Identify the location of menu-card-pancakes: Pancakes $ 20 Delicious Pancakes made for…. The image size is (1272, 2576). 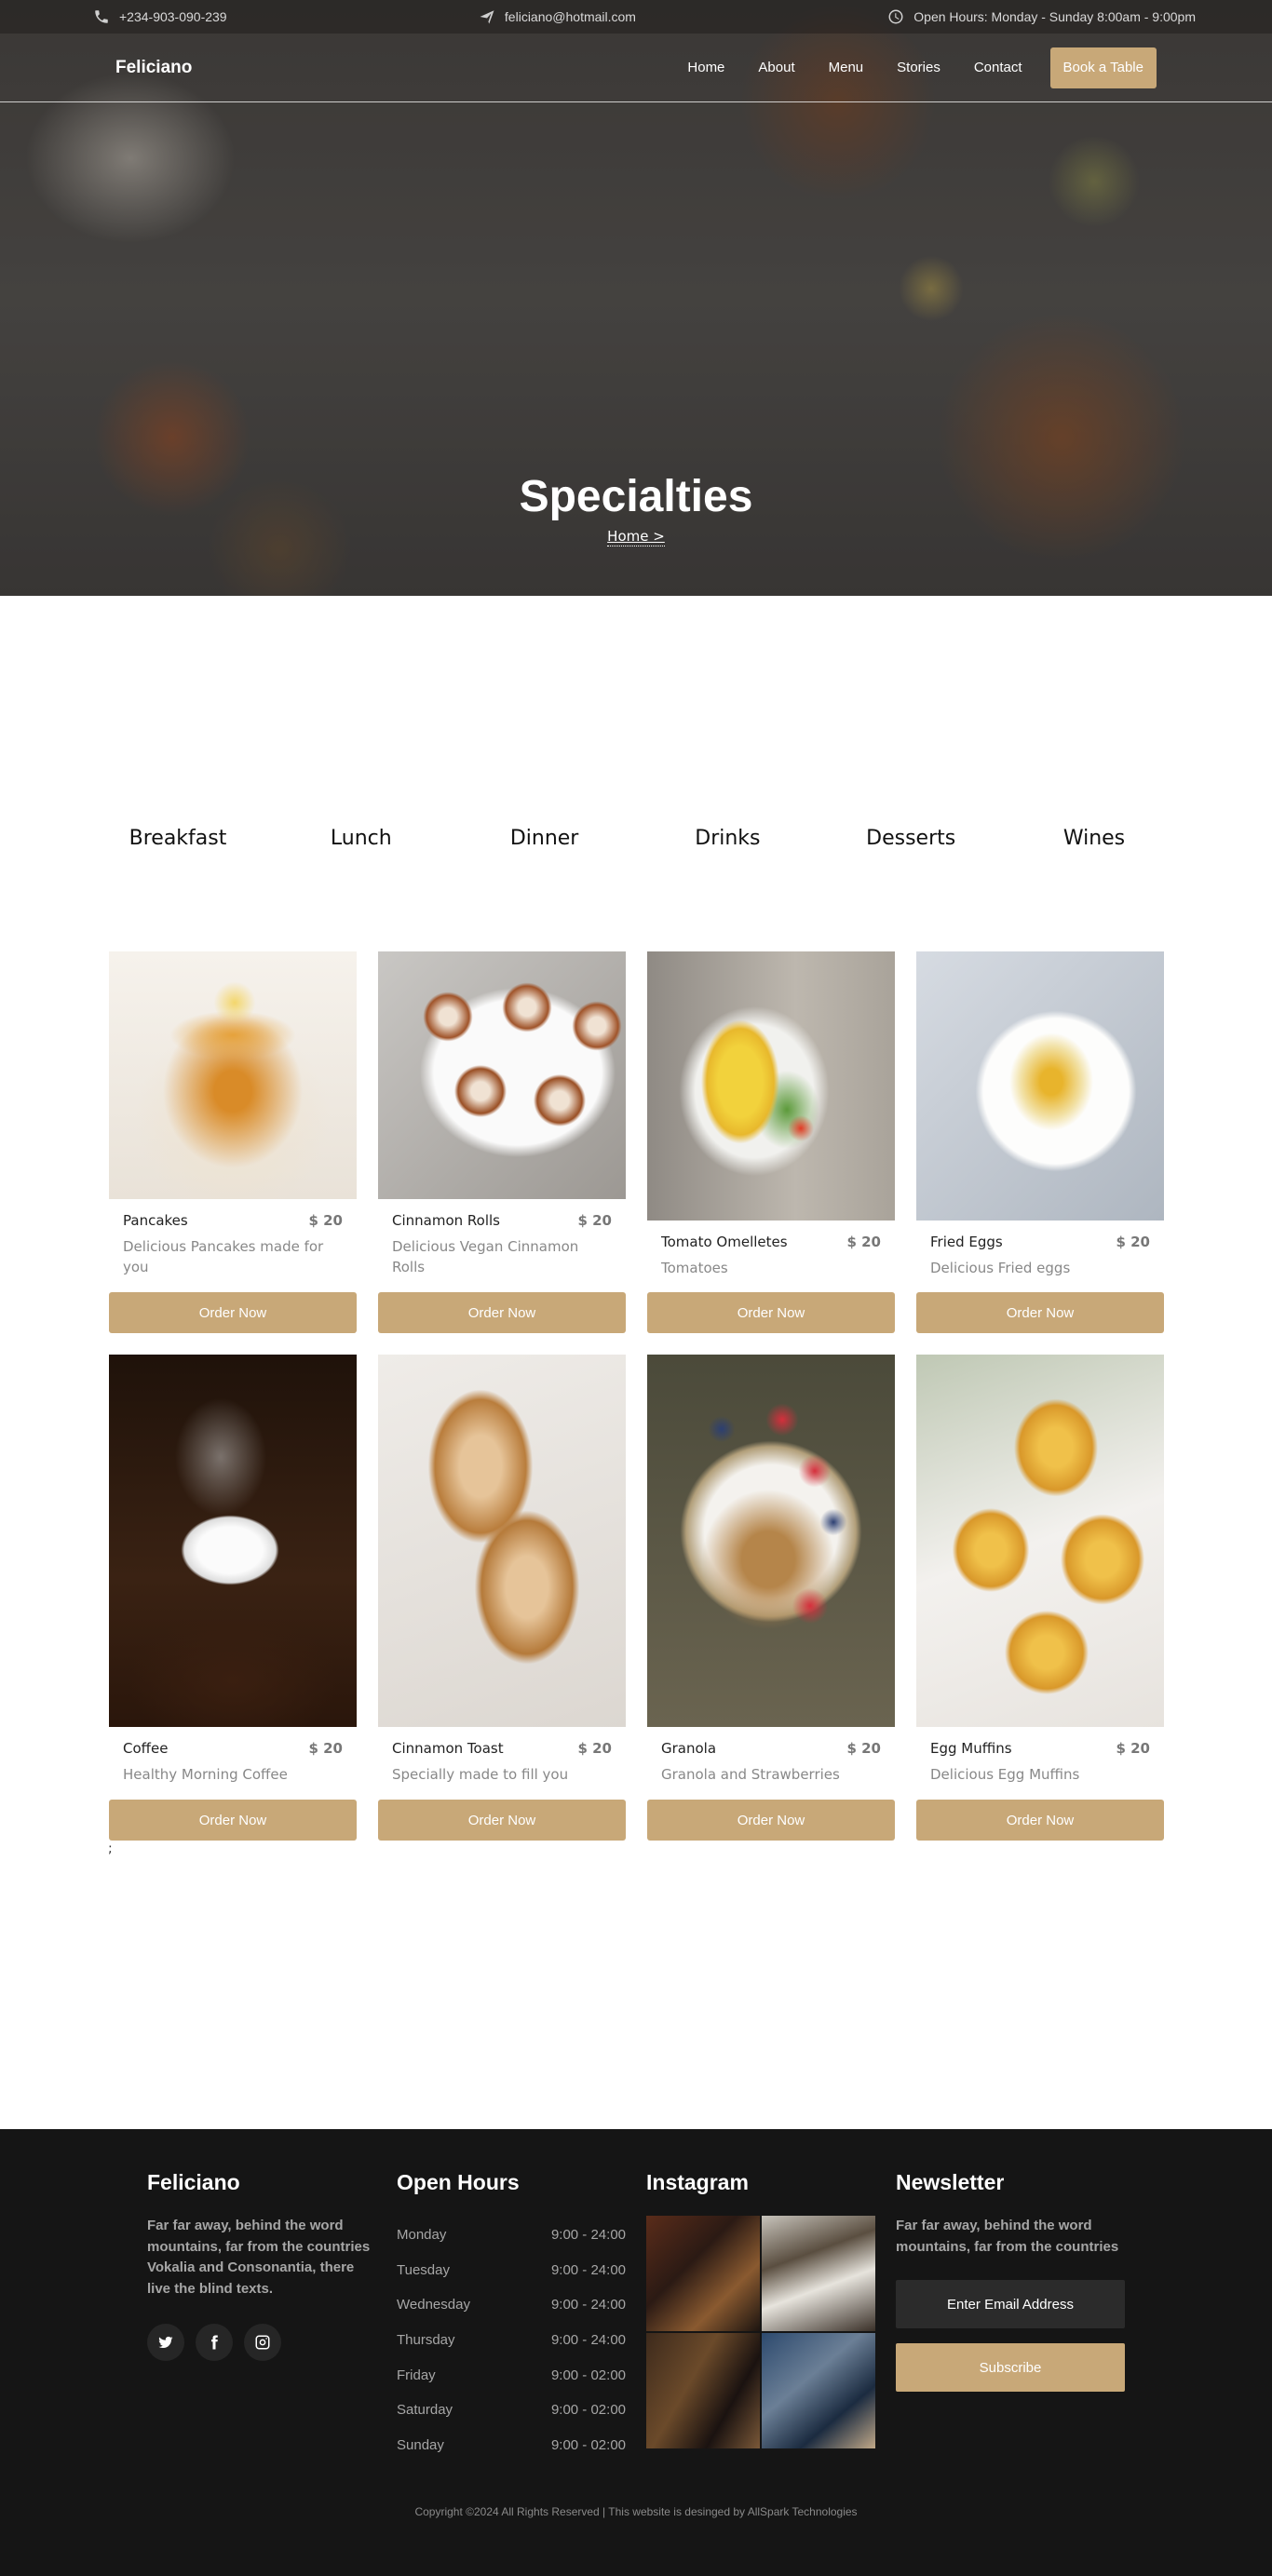
(233, 1142).